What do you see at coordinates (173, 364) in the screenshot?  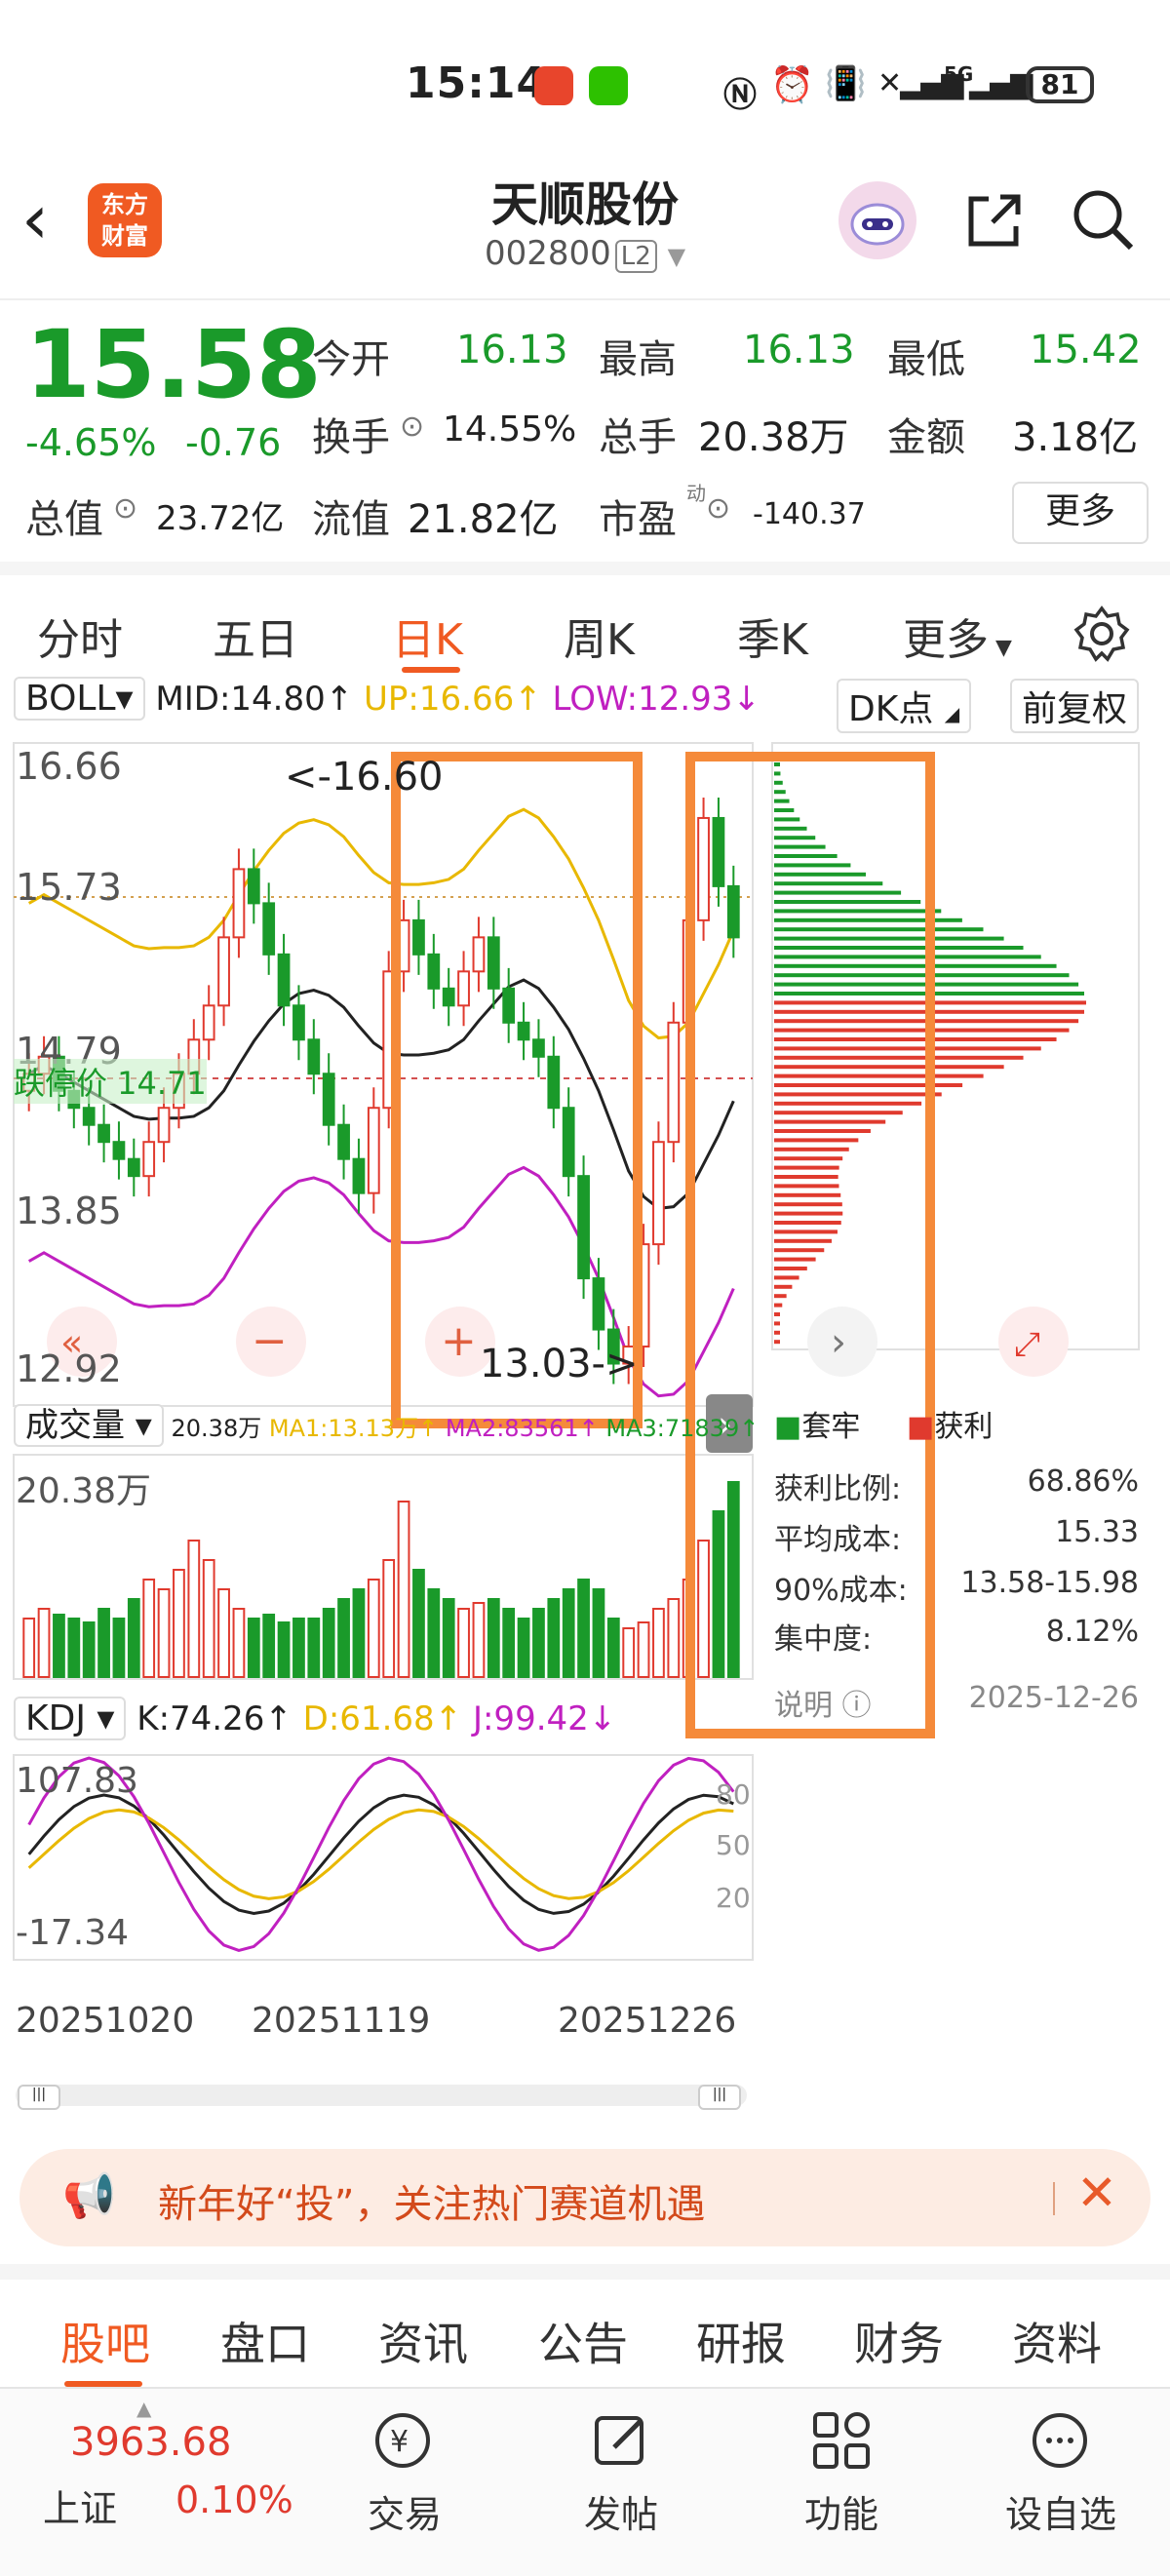 I see `last-price: 15.58` at bounding box center [173, 364].